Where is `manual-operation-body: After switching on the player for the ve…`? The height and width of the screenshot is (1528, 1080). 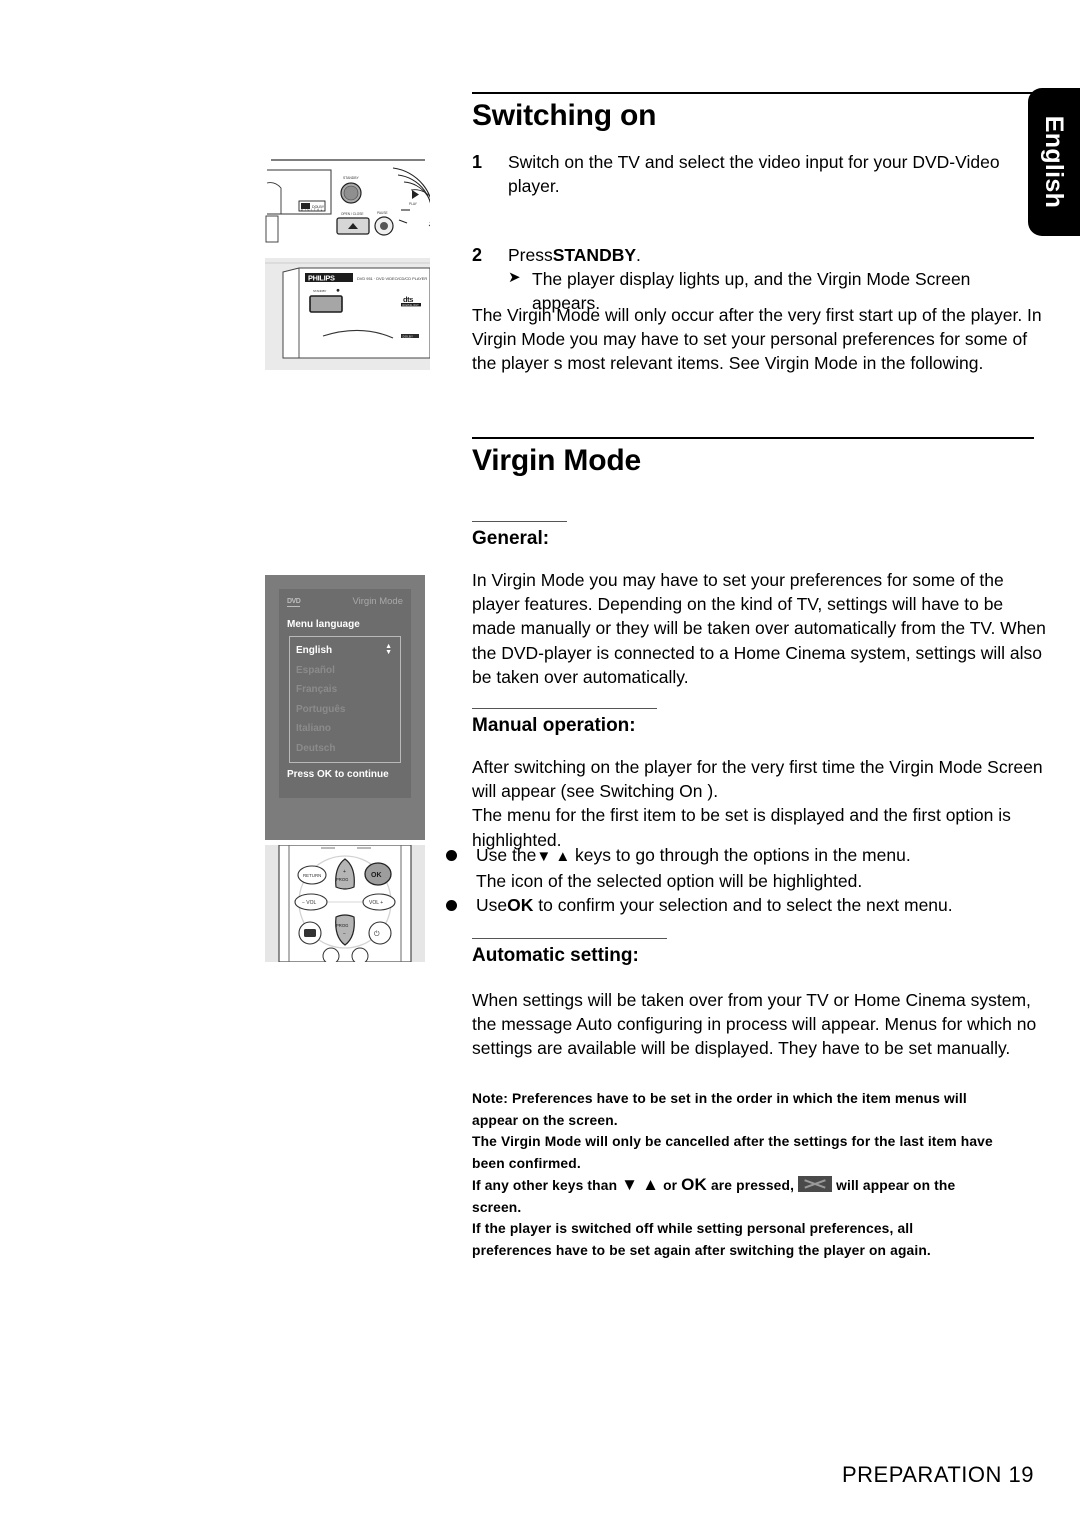
manual-operation-body: After switching on the player for the ve… is located at coordinates (761, 803).